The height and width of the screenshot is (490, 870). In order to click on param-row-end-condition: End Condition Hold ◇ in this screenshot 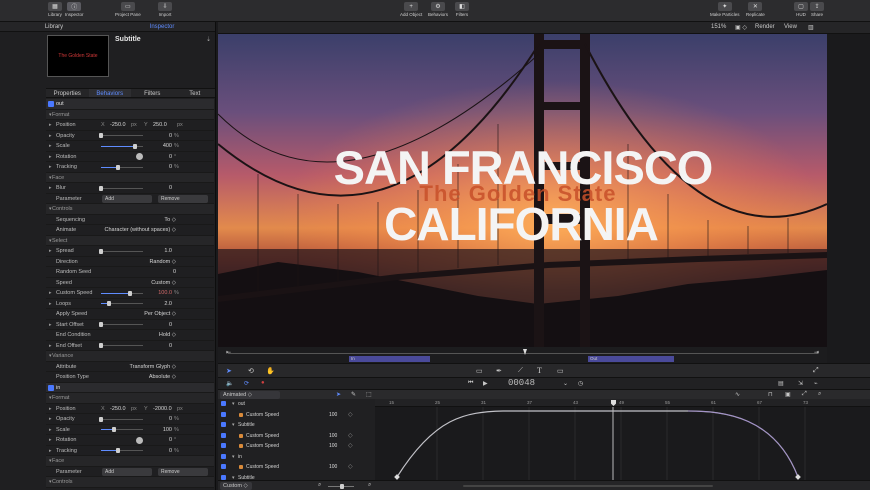, I will do `click(130, 335)`.